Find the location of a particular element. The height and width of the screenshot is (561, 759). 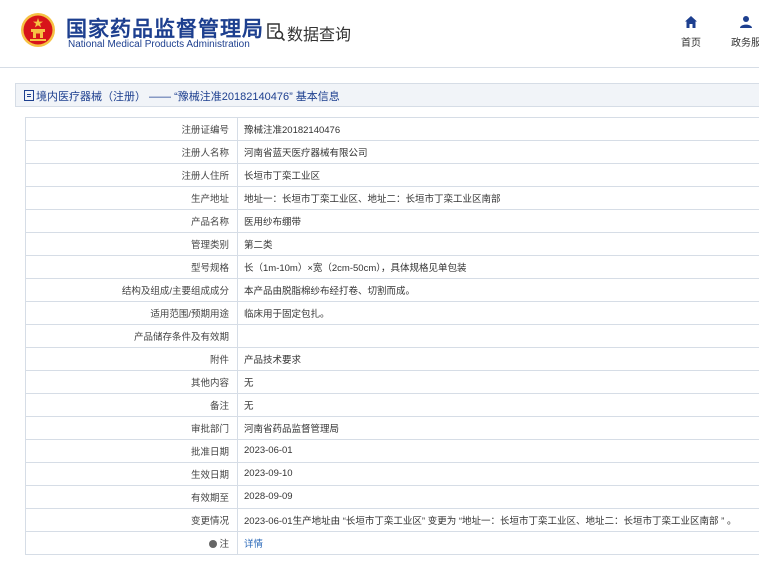

field-label: 结构及组成/主要组成成分 is located at coordinates (175, 291).